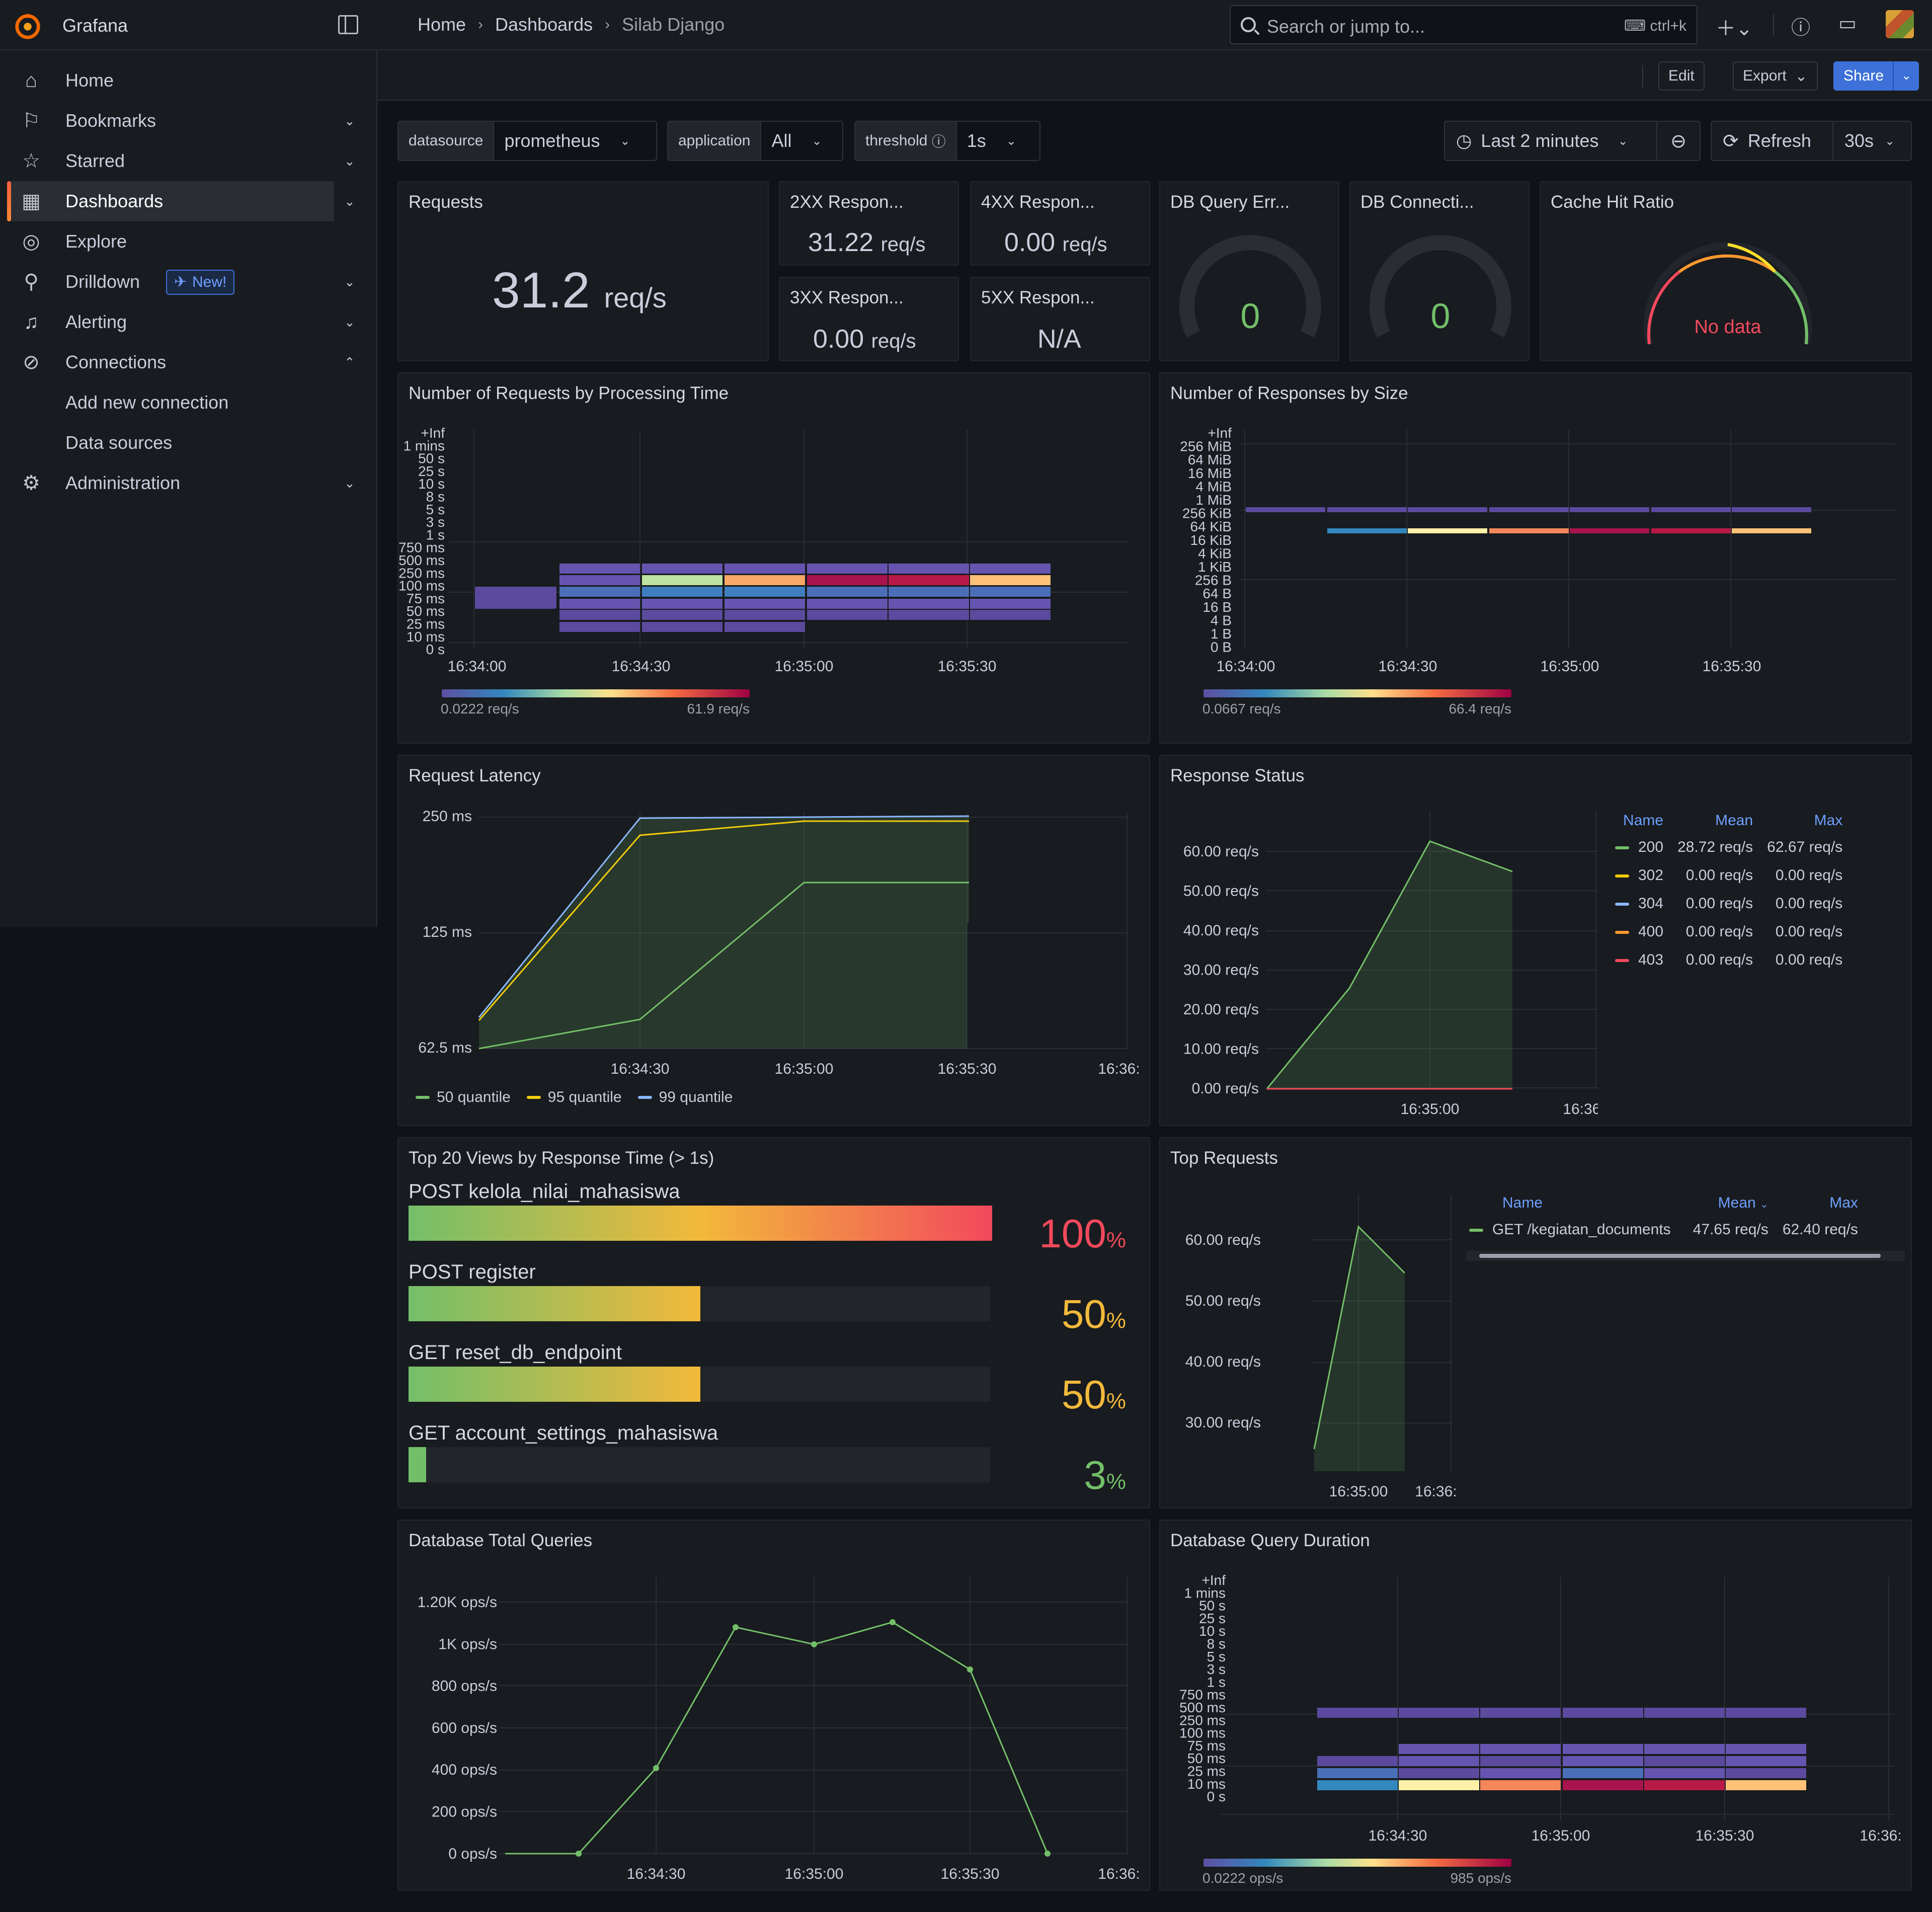  What do you see at coordinates (1729, 904) in the screenshot?
I see `legend-row: 304 0.00 req/s 0.00 req/s` at bounding box center [1729, 904].